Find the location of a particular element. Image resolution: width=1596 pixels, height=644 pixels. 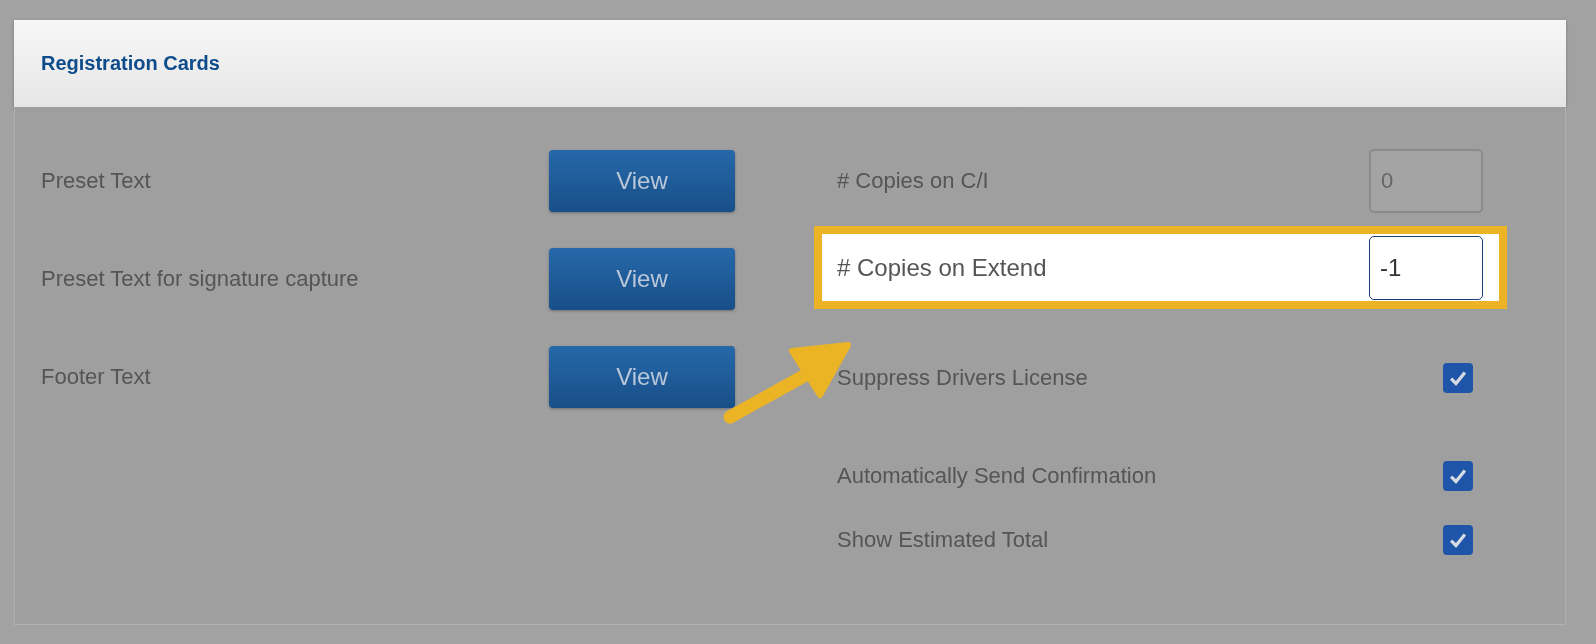

setting-label: Show Estimated Total is located at coordinates (943, 540).